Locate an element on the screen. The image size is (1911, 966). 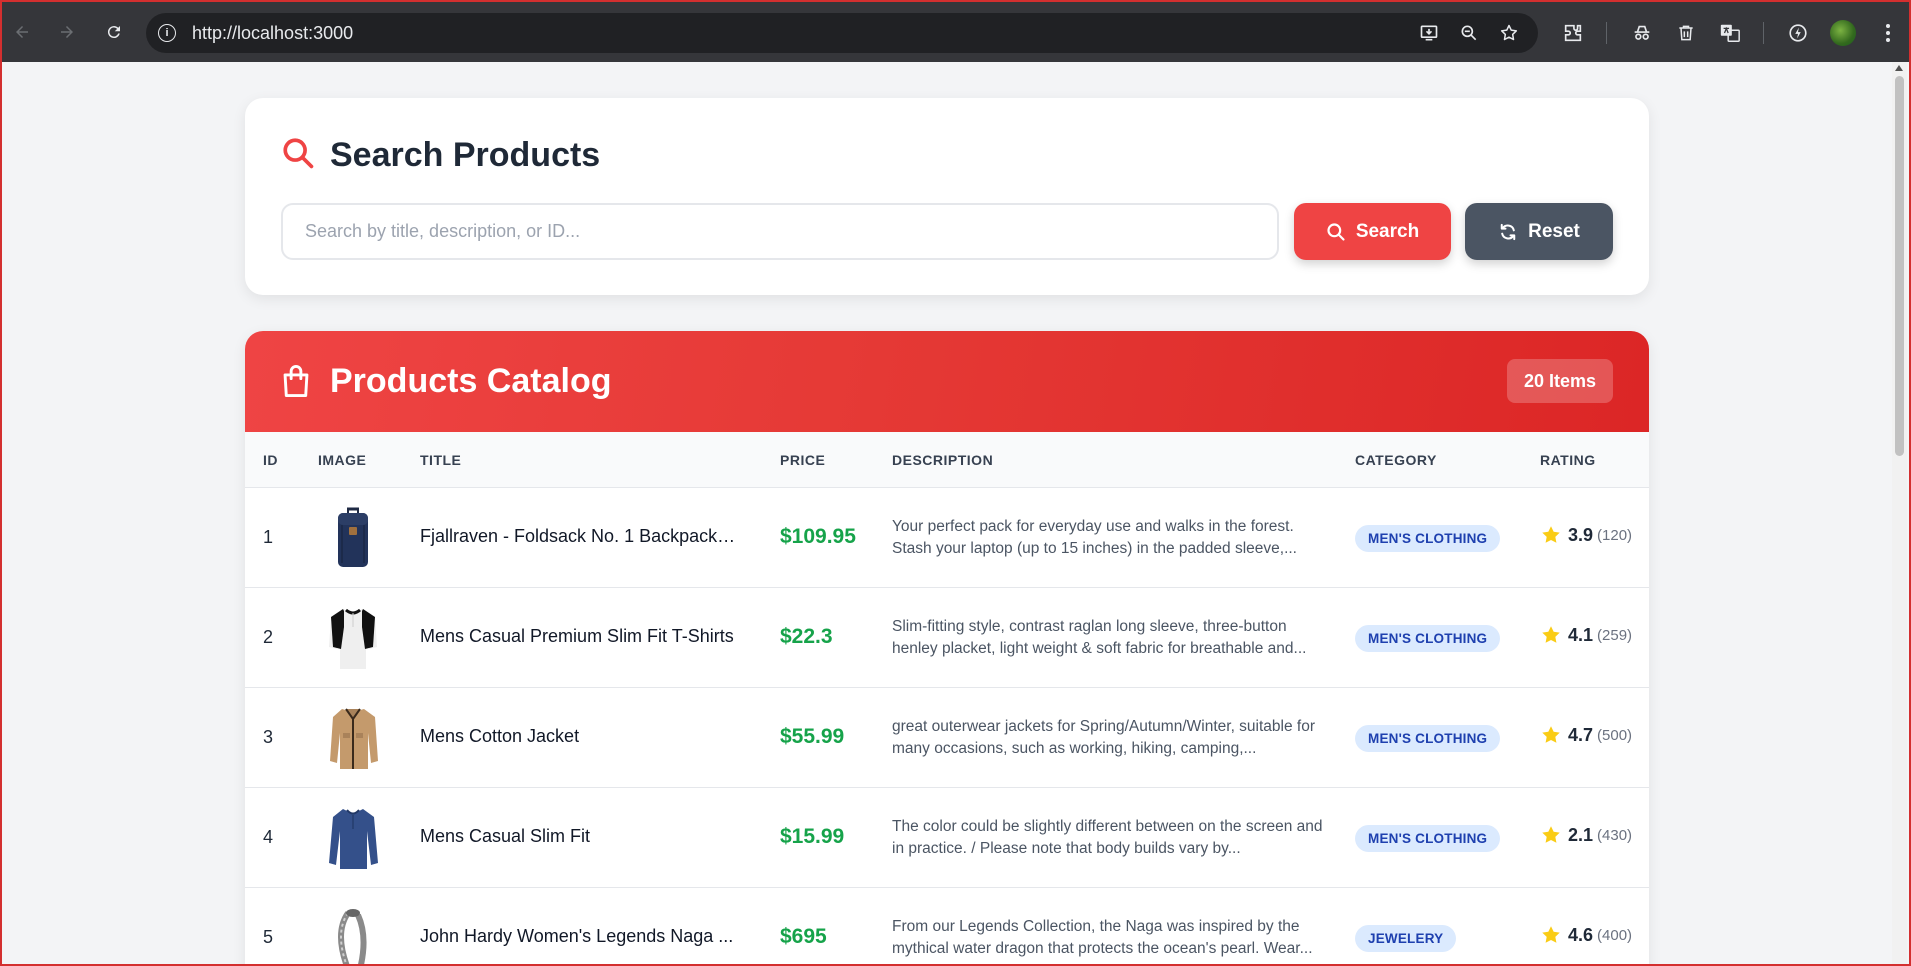
bookmark-star-icon is located at coordinates (1509, 33).